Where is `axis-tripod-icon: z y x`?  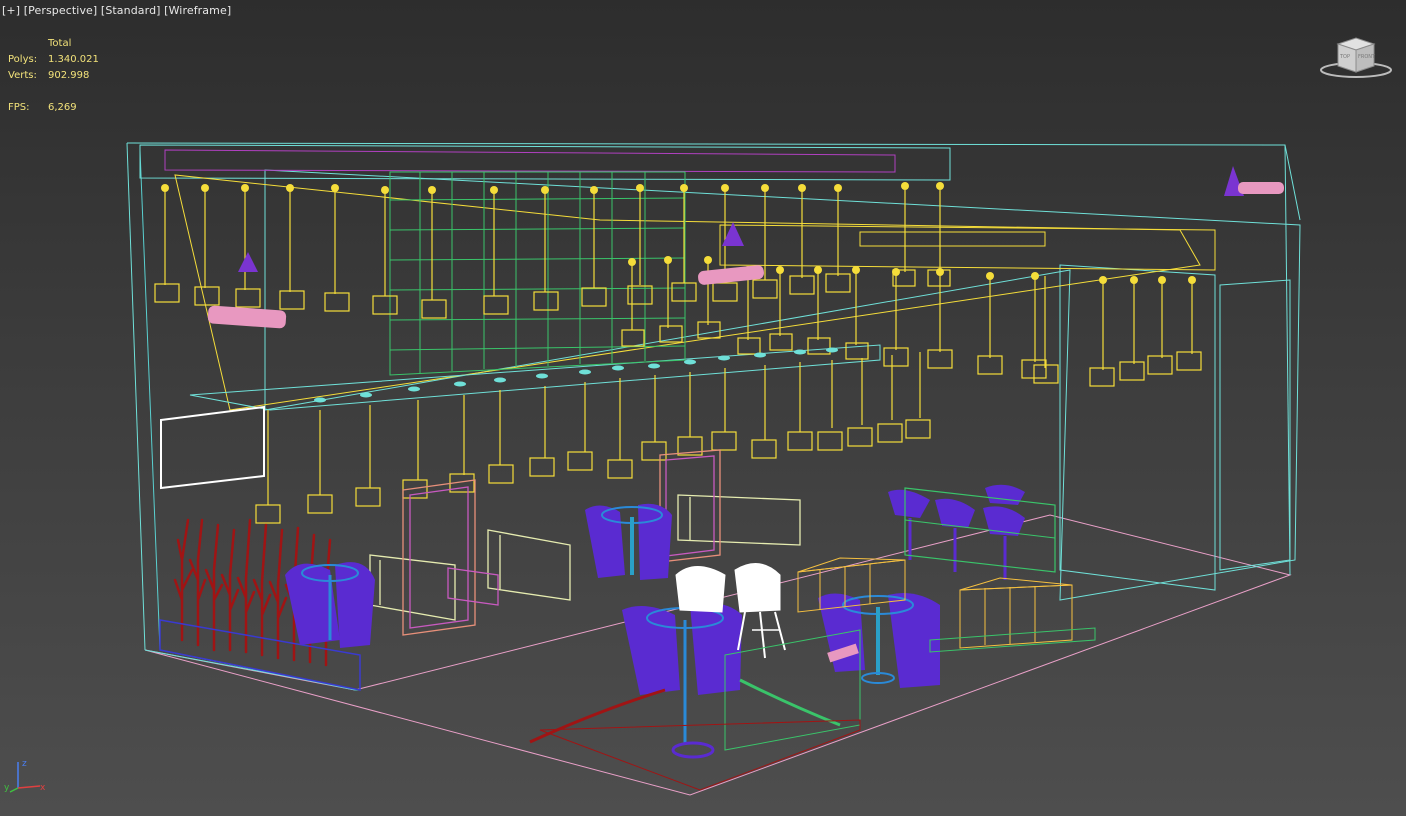
axis-tripod-icon: z y x is located at coordinates (25, 776).